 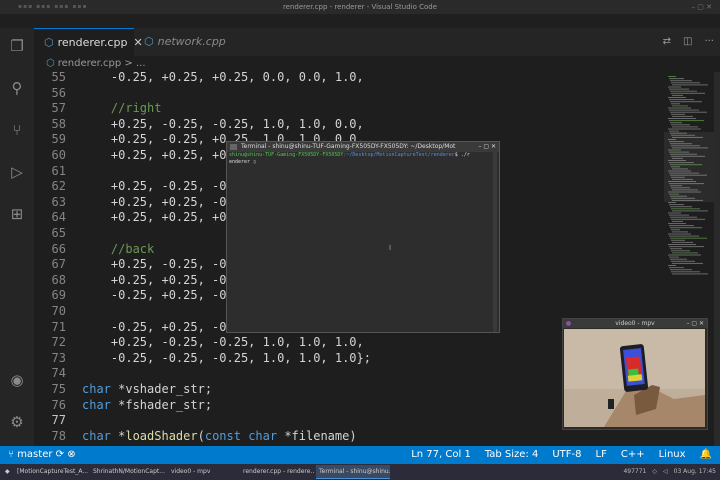 I want to click on more-actions-icon: ···, so click(x=709, y=41).